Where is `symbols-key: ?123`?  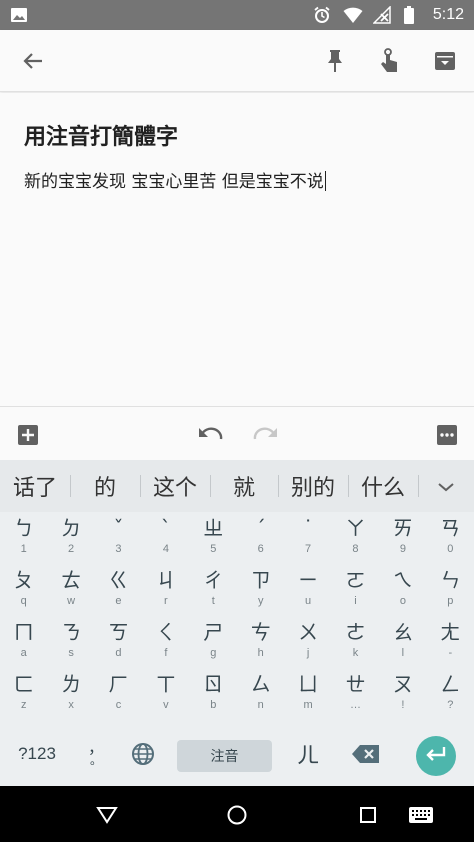 symbols-key: ?123 is located at coordinates (37, 754).